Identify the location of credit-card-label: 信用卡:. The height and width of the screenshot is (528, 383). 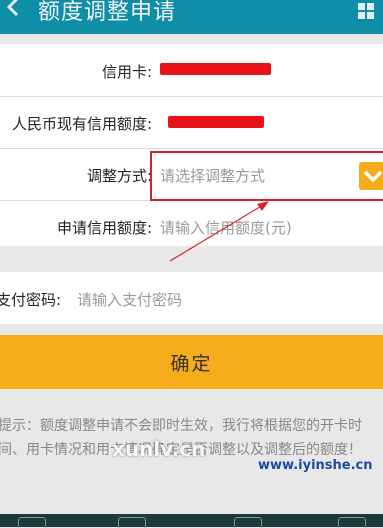
(126, 72).